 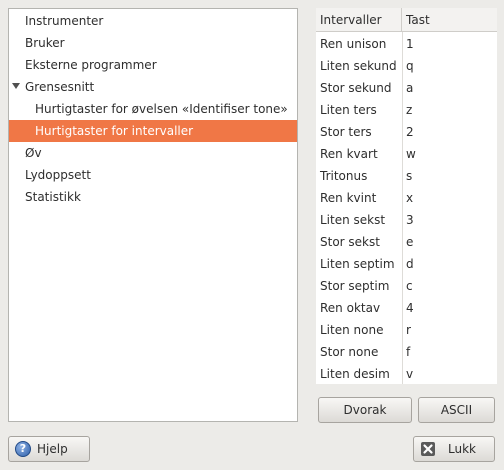 What do you see at coordinates (33, 153) in the screenshot?
I see `tree-item-label: Øv` at bounding box center [33, 153].